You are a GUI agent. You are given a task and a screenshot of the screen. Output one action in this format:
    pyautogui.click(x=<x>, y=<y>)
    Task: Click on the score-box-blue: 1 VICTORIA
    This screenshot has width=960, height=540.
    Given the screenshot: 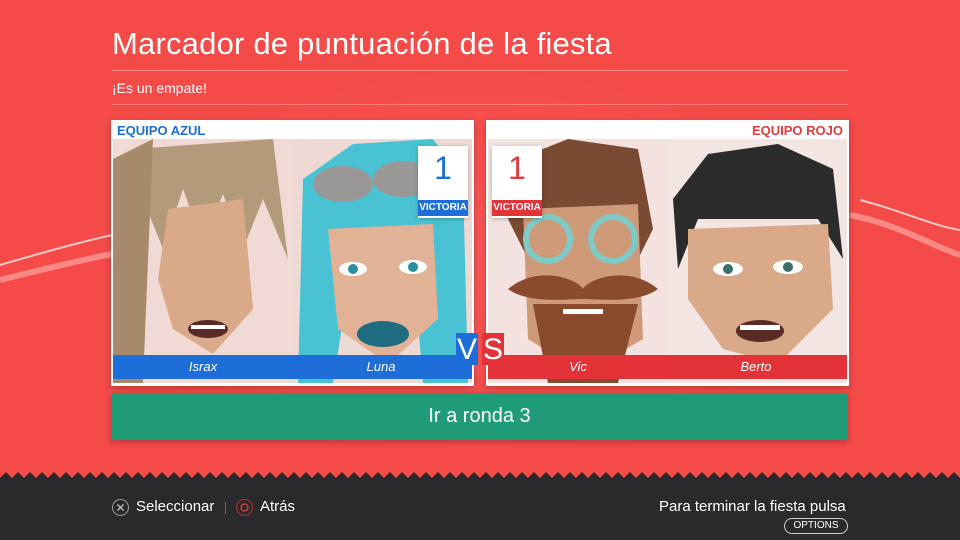 What is the action you would take?
    pyautogui.click(x=443, y=182)
    